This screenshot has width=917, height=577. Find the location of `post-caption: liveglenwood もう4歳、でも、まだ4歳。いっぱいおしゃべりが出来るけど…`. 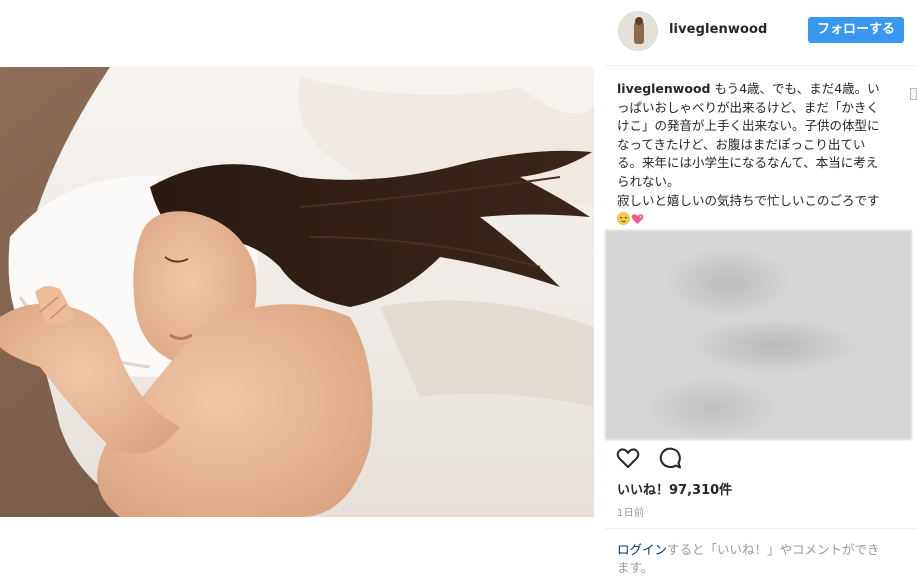

post-caption: liveglenwood もう4歳、でも、まだ4歳。いっぱいおしゃべりが出来るけど… is located at coordinates (753, 154).